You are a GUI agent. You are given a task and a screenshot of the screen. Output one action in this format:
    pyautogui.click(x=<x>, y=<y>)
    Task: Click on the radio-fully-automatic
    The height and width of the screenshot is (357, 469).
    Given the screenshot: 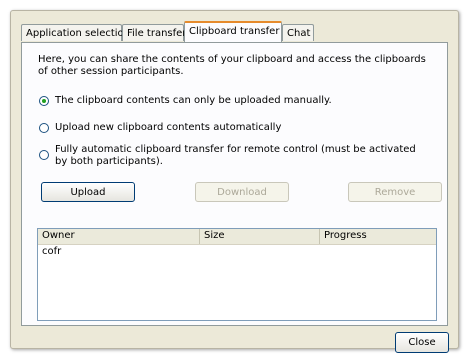 What is the action you would take?
    pyautogui.click(x=44, y=155)
    